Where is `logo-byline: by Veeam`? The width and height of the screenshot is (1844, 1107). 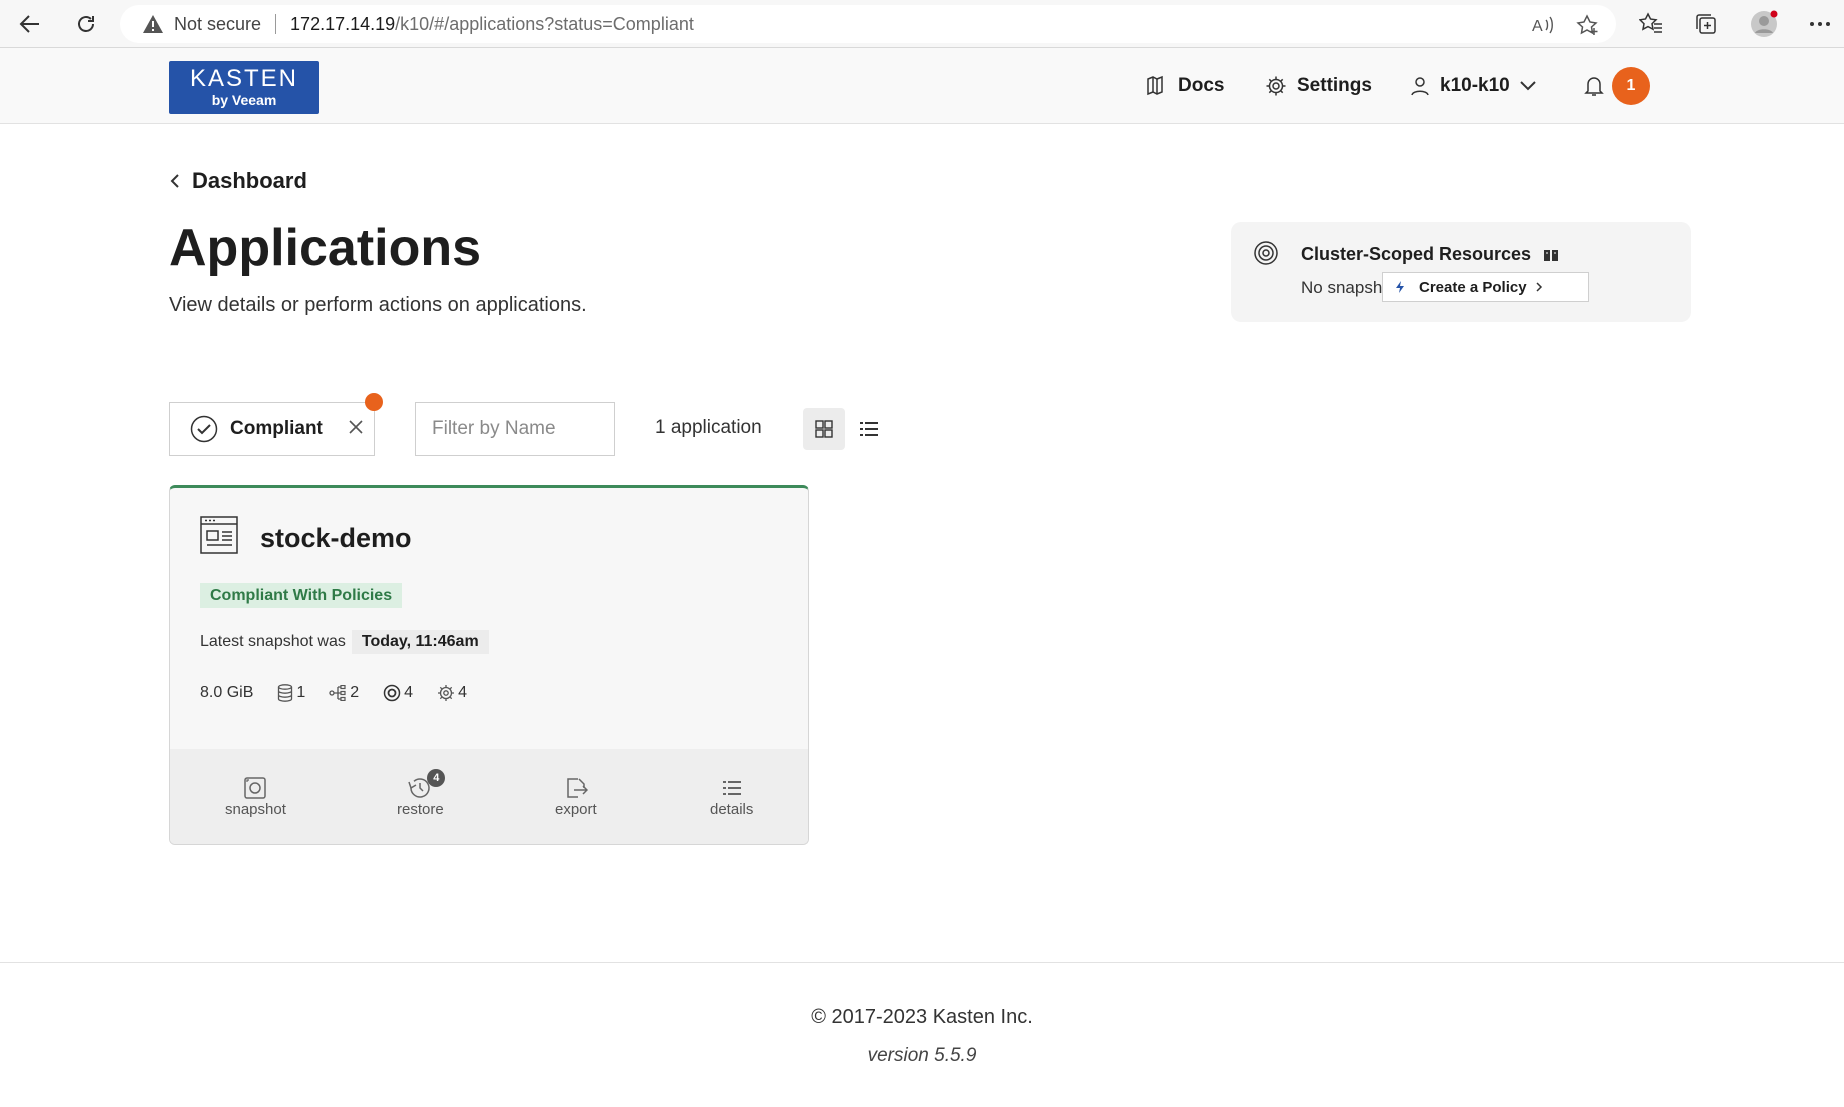
logo-byline: by Veeam is located at coordinates (244, 100).